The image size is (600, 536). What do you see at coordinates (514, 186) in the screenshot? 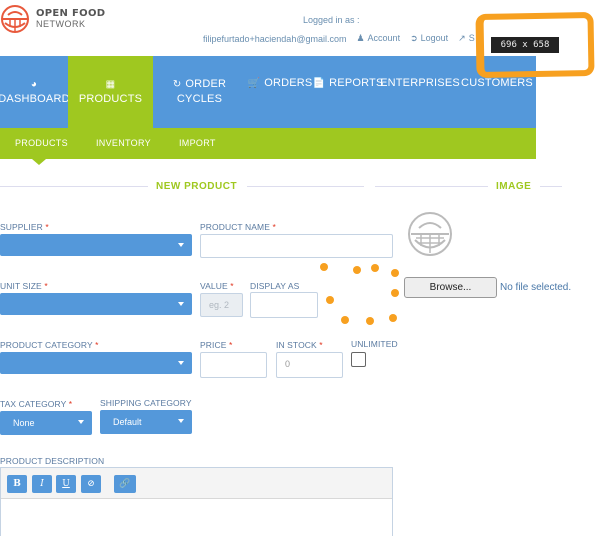
I see `image-heading: IMAGE` at bounding box center [514, 186].